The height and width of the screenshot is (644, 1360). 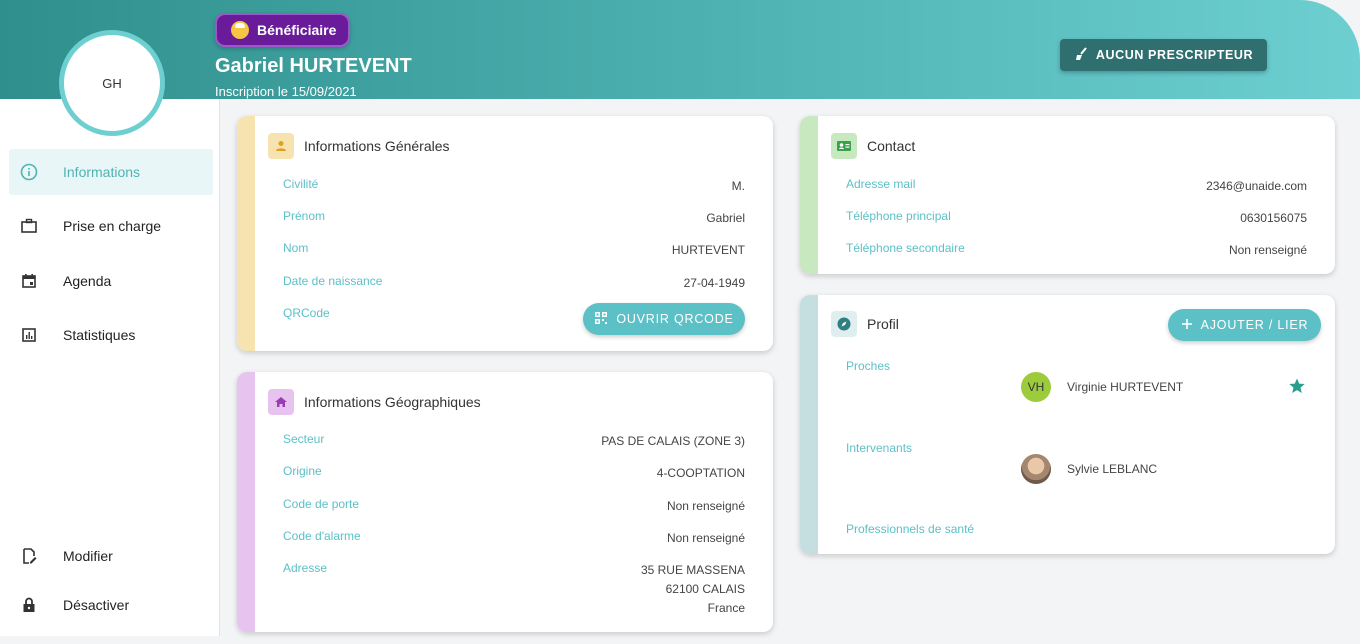 What do you see at coordinates (1254, 325) in the screenshot?
I see `add-link-label: AJOUTER / LIER` at bounding box center [1254, 325].